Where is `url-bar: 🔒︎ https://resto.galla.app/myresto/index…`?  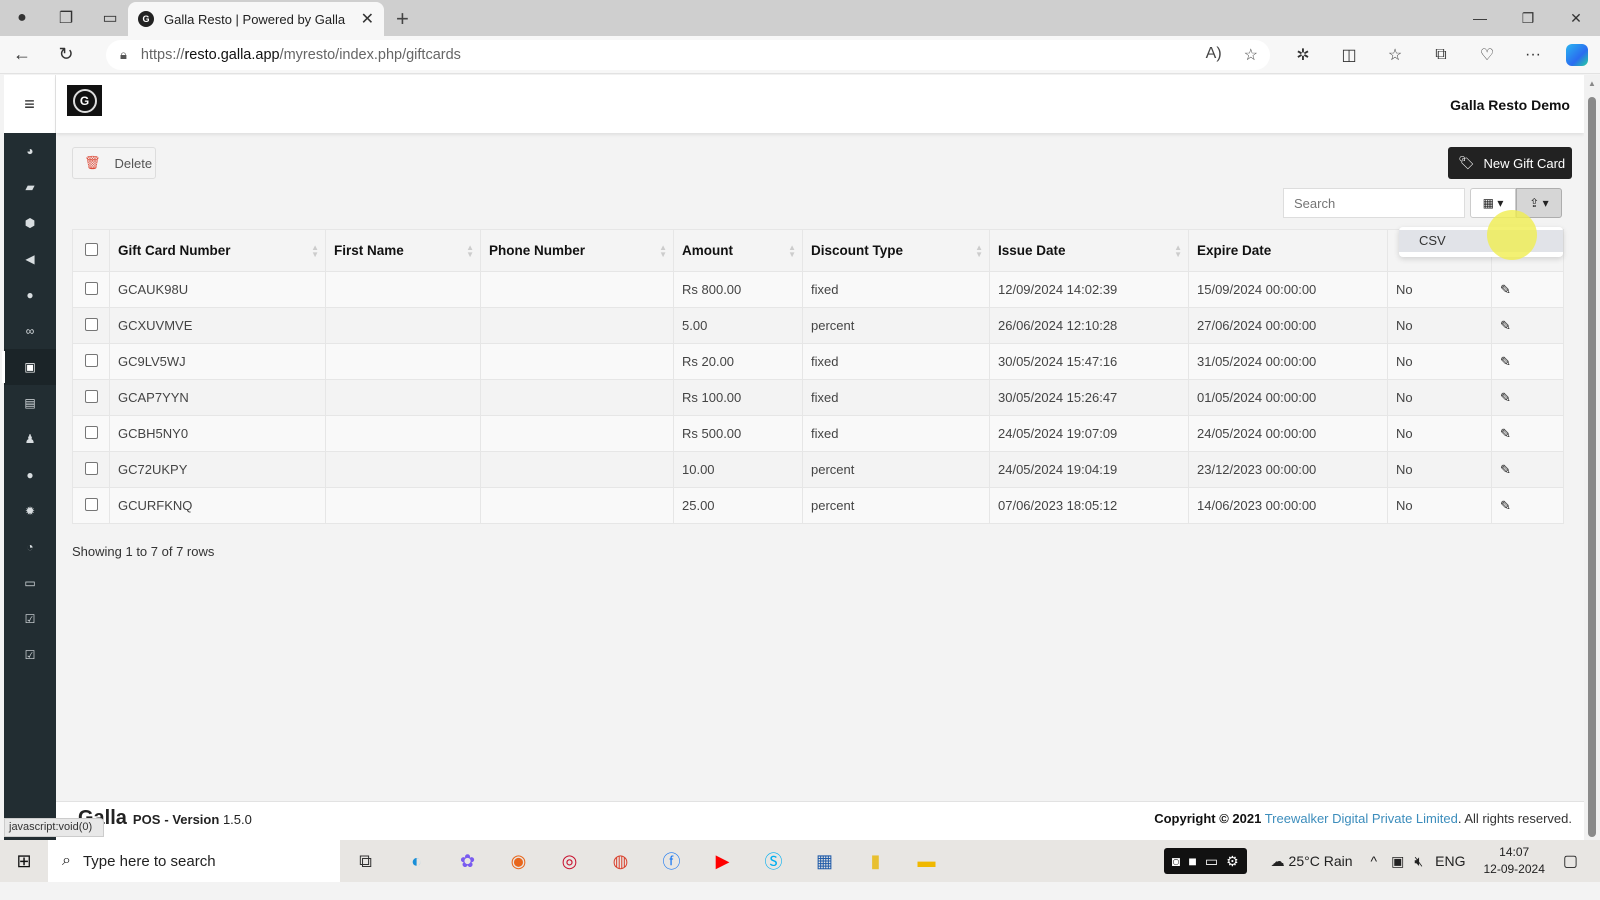
url-bar: 🔒︎ https://resto.galla.app/myresto/index… is located at coordinates (688, 55).